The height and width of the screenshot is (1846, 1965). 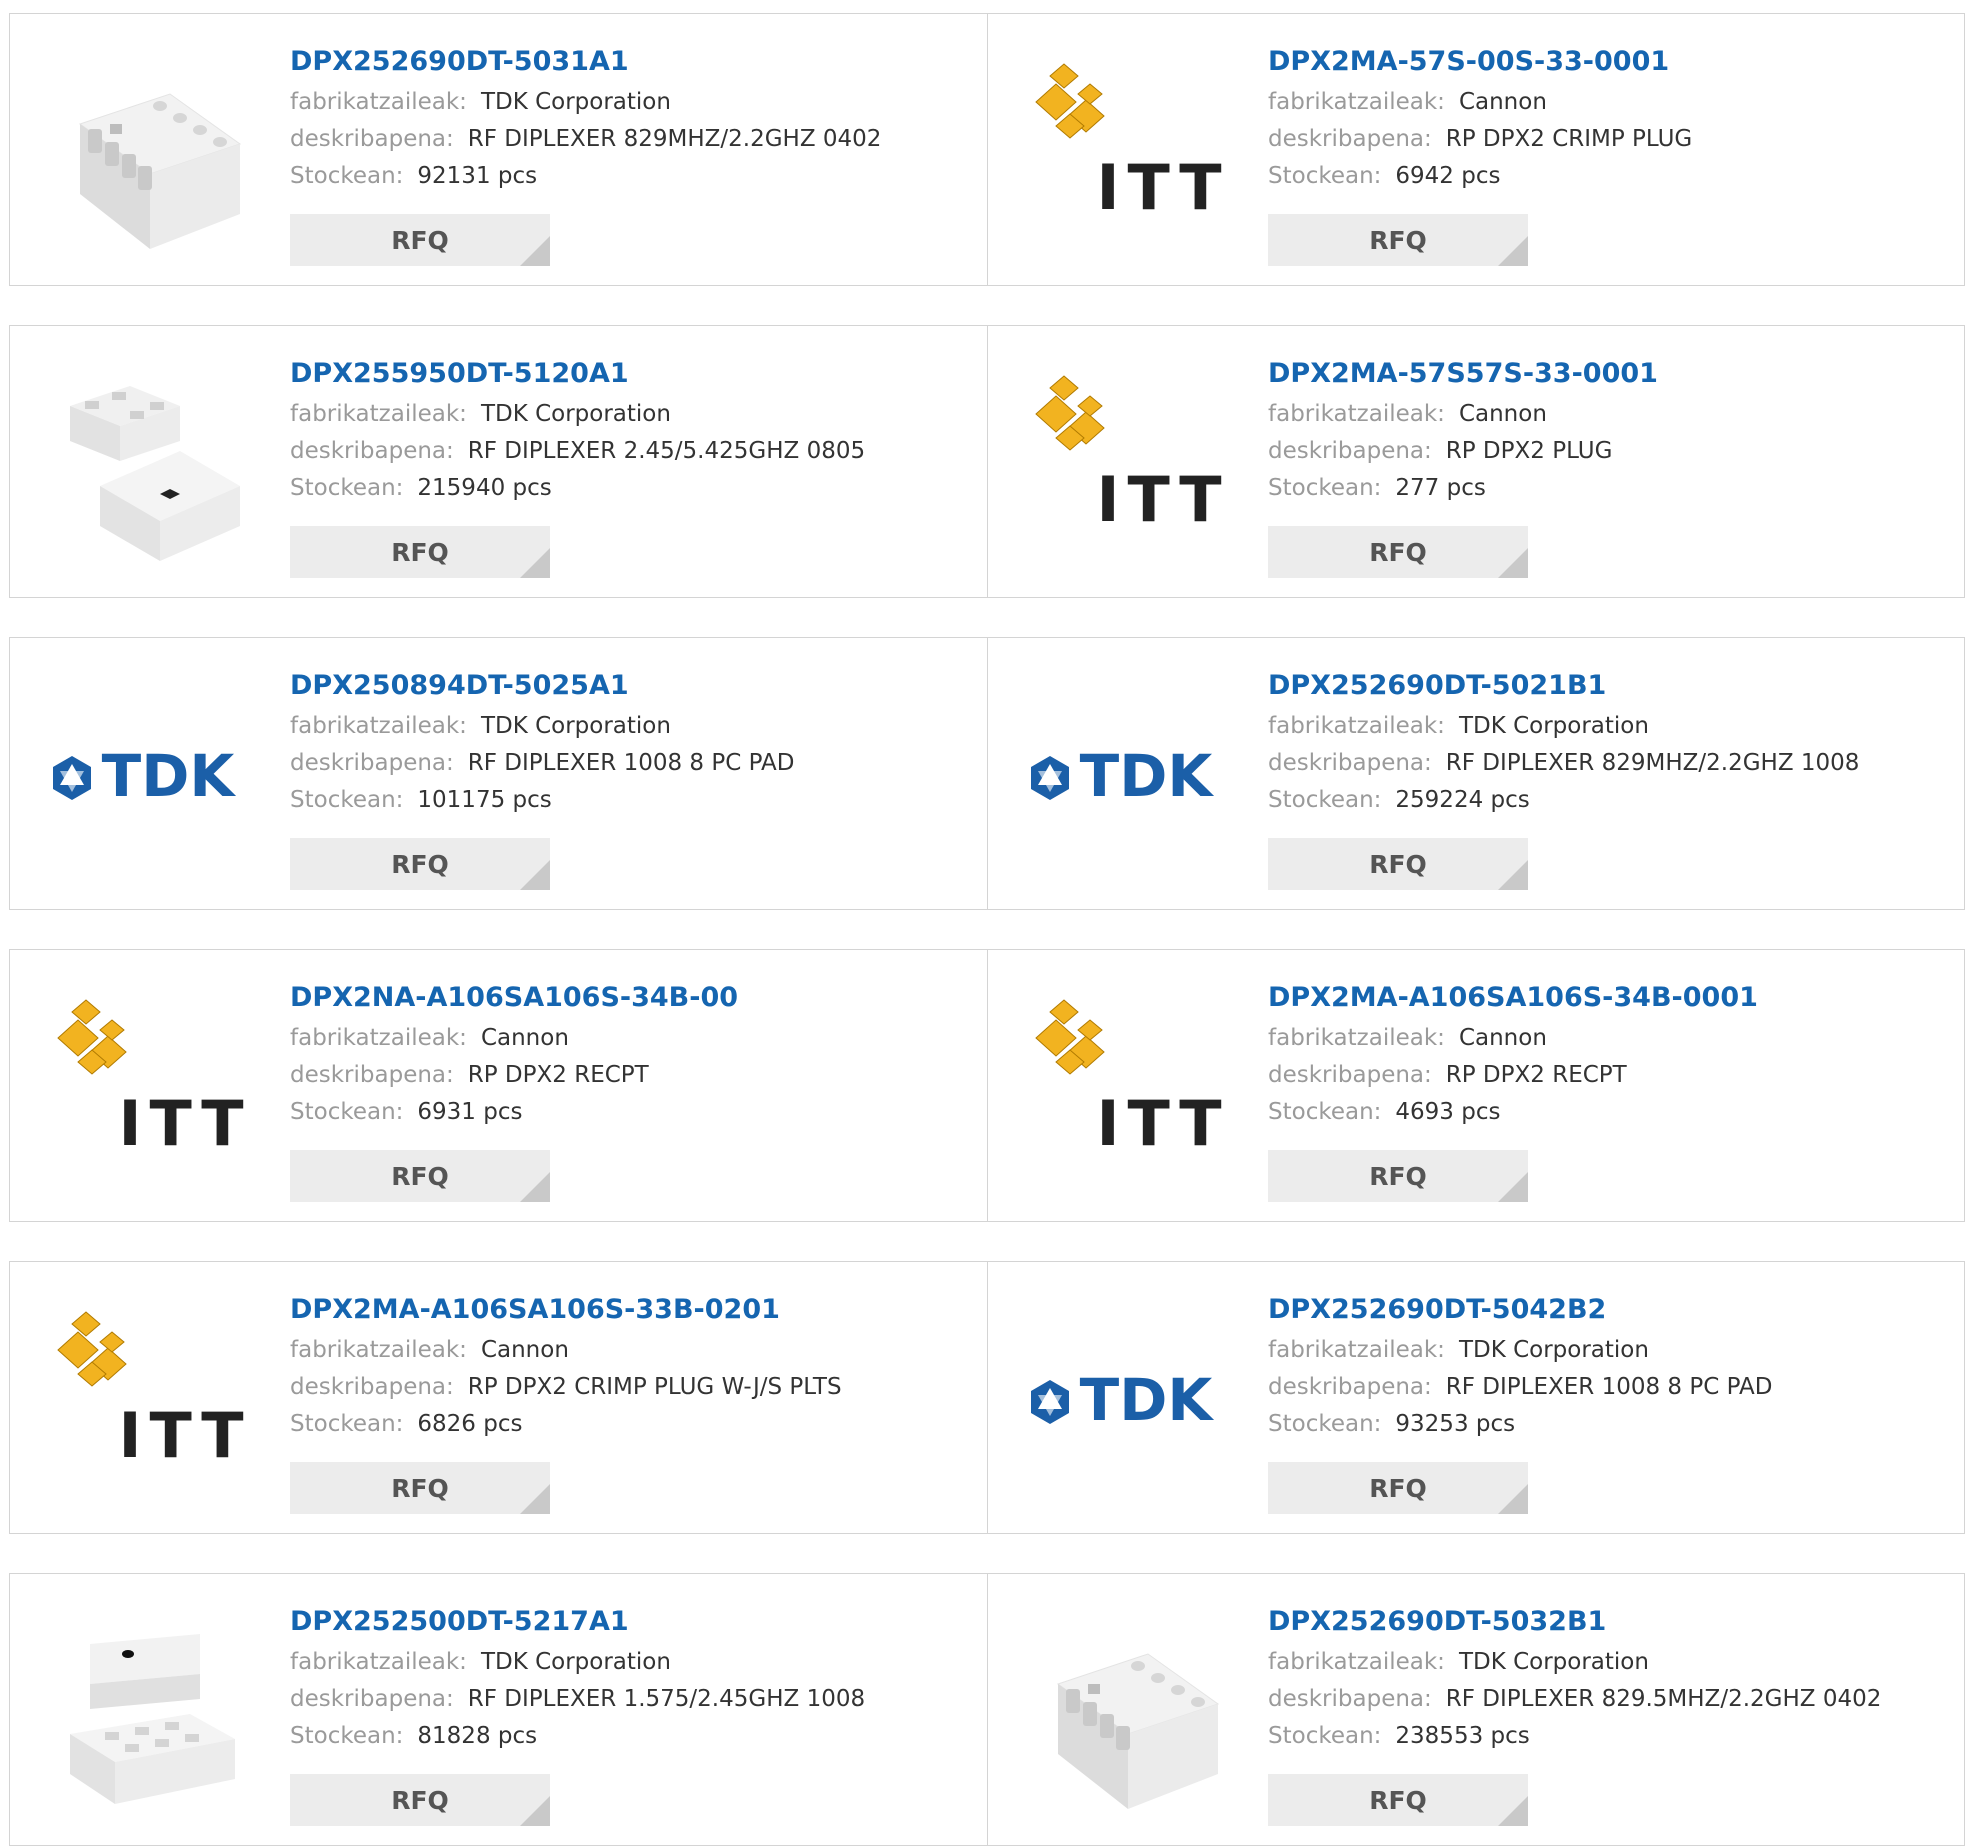 I want to click on product-part-link: DPX252690DT-5021B1, so click(x=1563, y=688).